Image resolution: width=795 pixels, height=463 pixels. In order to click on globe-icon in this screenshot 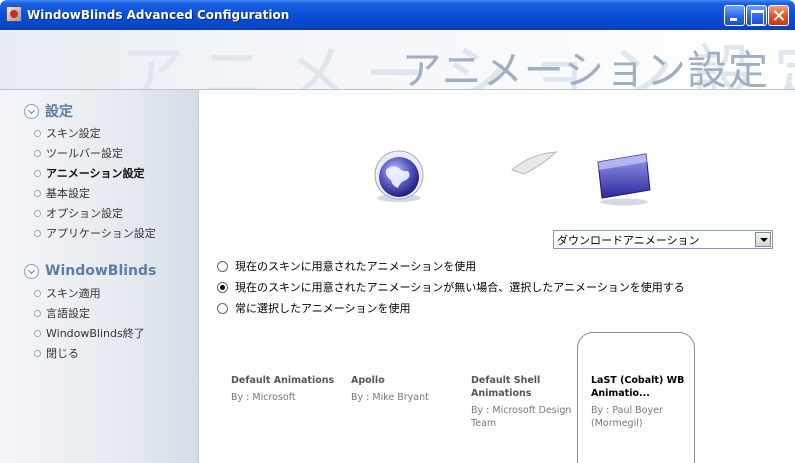, I will do `click(399, 176)`.